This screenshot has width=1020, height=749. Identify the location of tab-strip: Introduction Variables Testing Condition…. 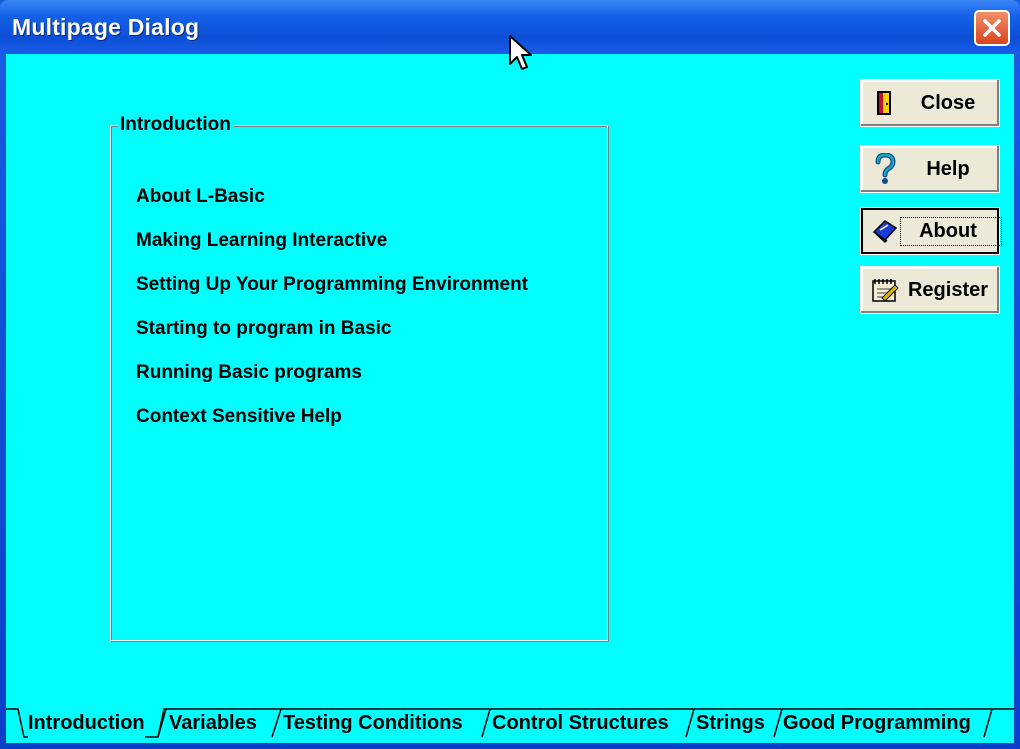
(510, 724).